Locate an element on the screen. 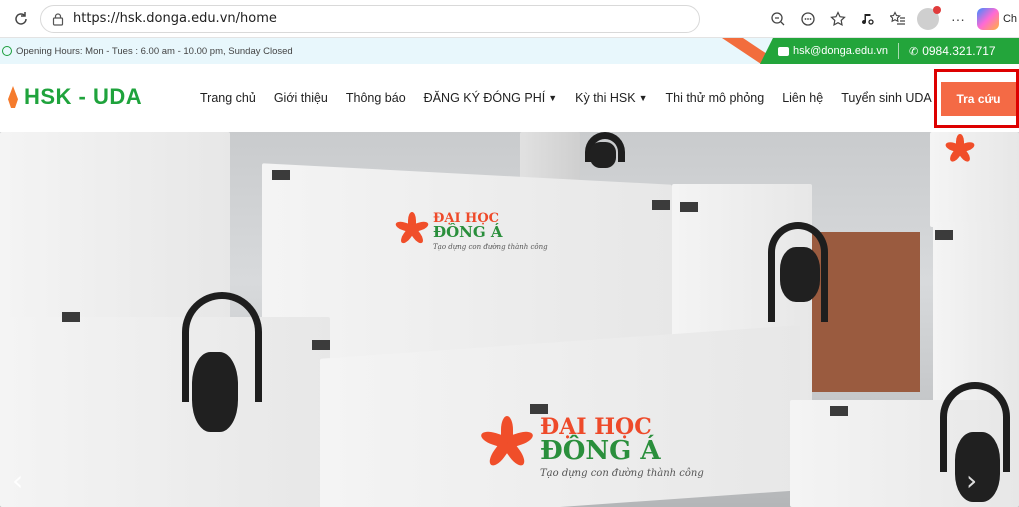 The image size is (1019, 507). site-logo: HSK - UDA is located at coordinates (75, 97).